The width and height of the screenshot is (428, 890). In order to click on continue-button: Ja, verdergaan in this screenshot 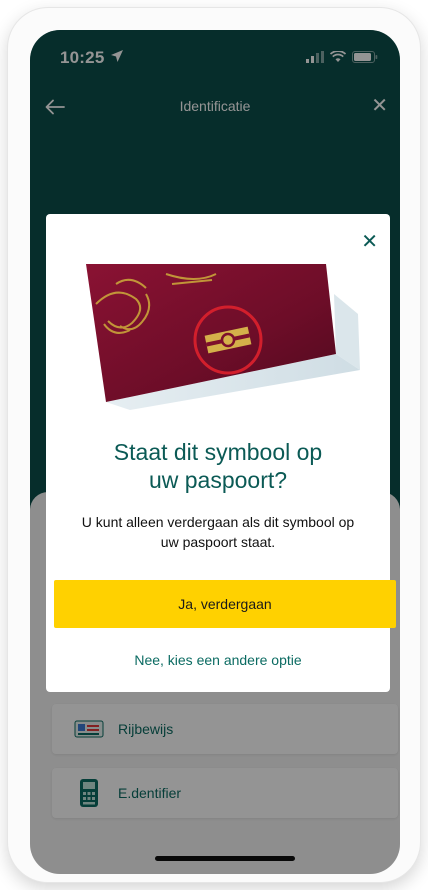, I will do `click(225, 604)`.